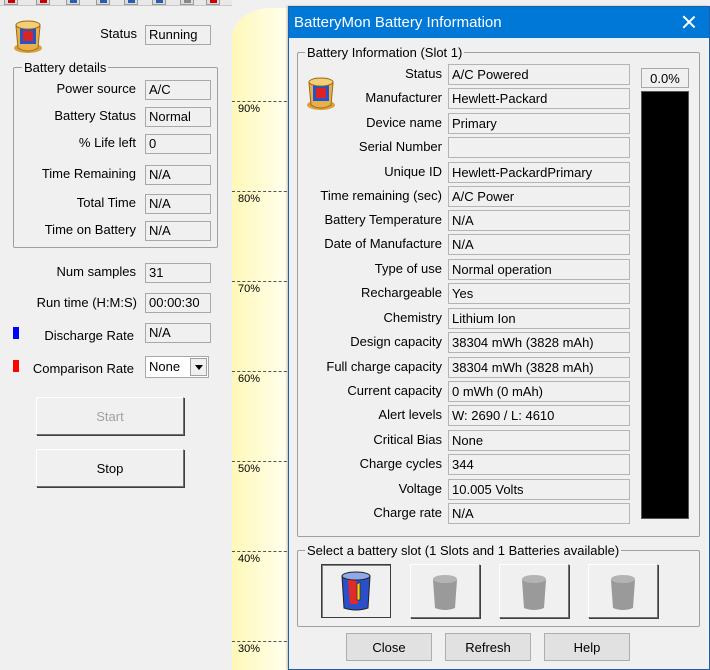 This screenshot has width=710, height=670. I want to click on field-label-charge-rate: Charge rate, so click(407, 512).